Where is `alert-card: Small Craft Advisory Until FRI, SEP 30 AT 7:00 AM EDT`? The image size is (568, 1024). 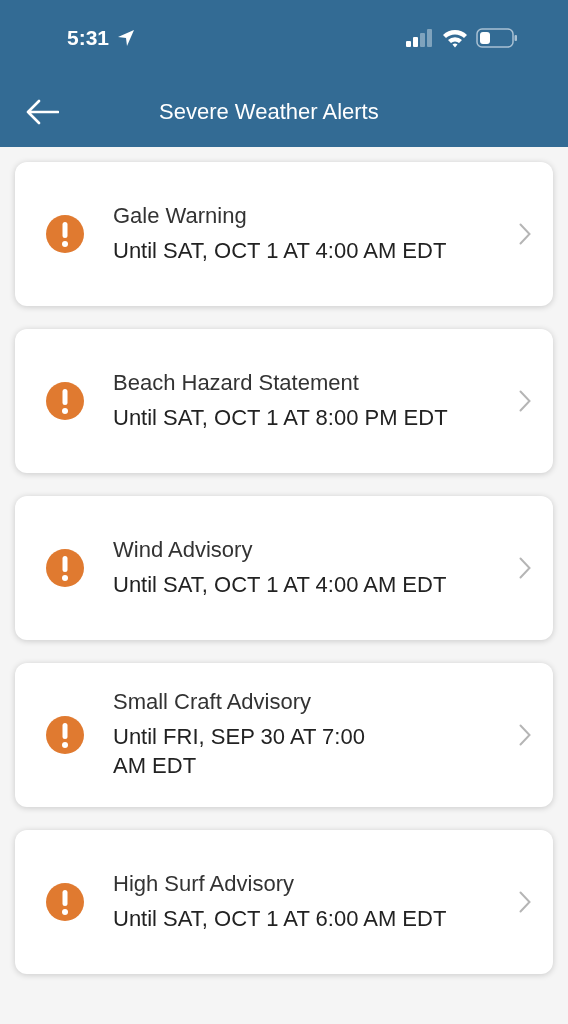
alert-card: Small Craft Advisory Until FRI, SEP 30 AT 7:00 AM EDT is located at coordinates (284, 735).